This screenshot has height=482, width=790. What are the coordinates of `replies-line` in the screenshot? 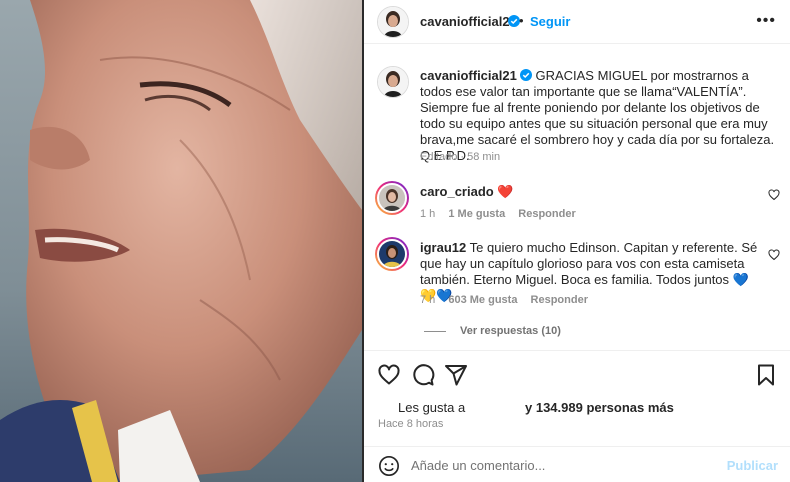 It's located at (435, 331).